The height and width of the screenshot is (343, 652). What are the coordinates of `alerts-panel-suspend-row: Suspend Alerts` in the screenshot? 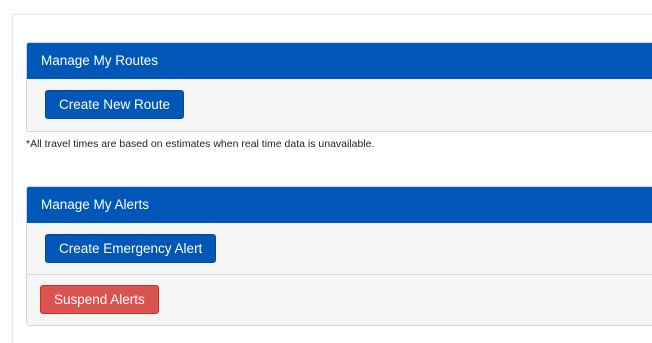 It's located at (339, 299).